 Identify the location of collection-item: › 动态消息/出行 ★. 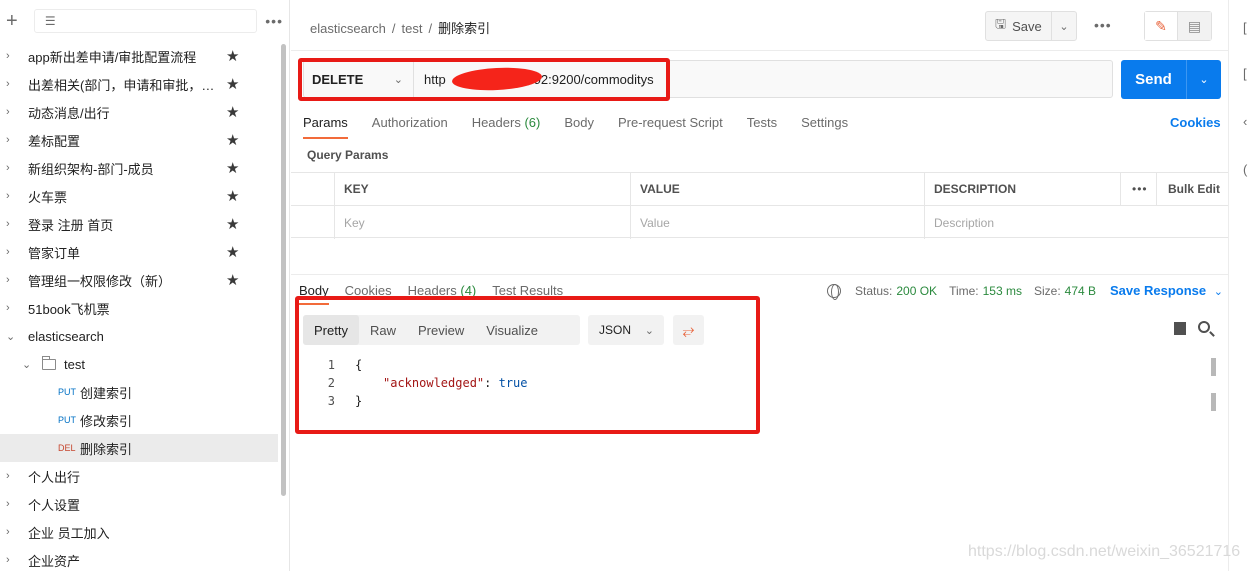
(139, 112).